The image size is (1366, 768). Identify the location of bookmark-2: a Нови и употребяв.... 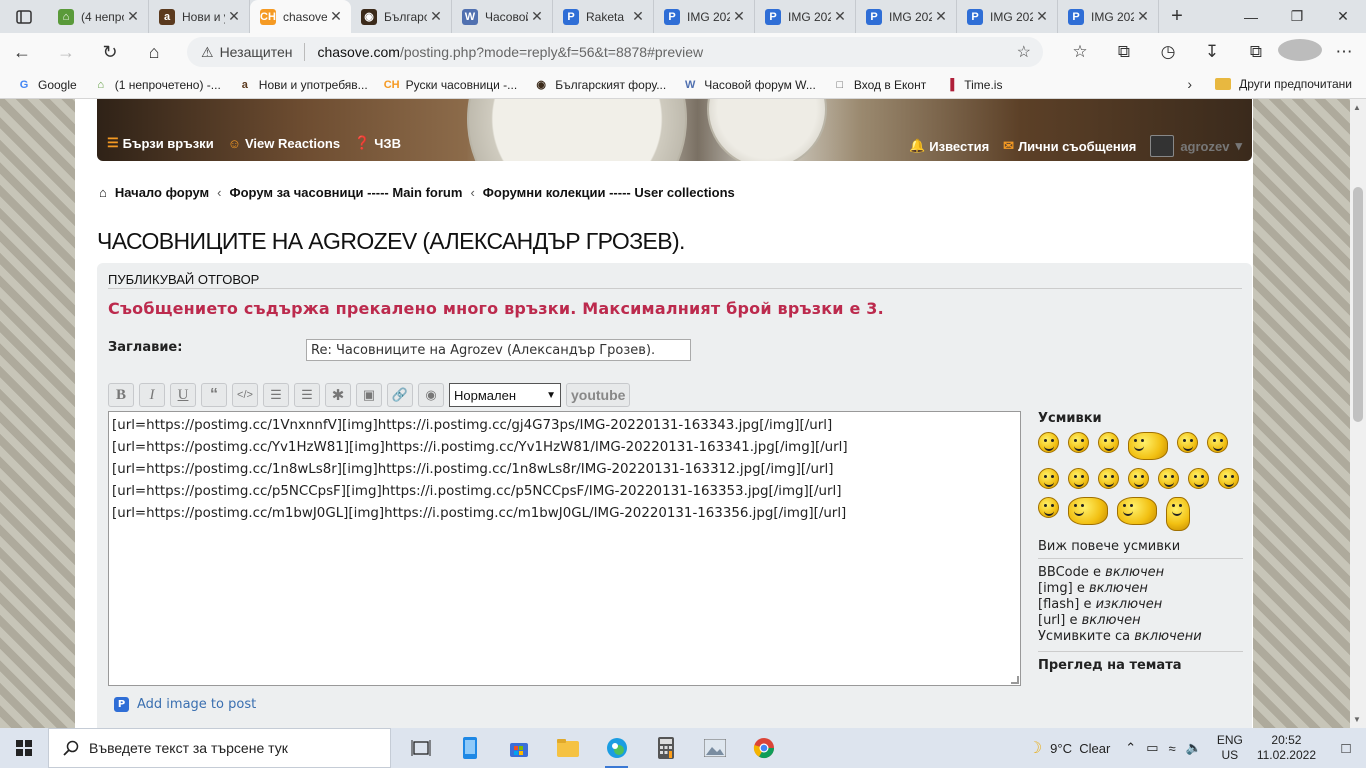
(302, 85).